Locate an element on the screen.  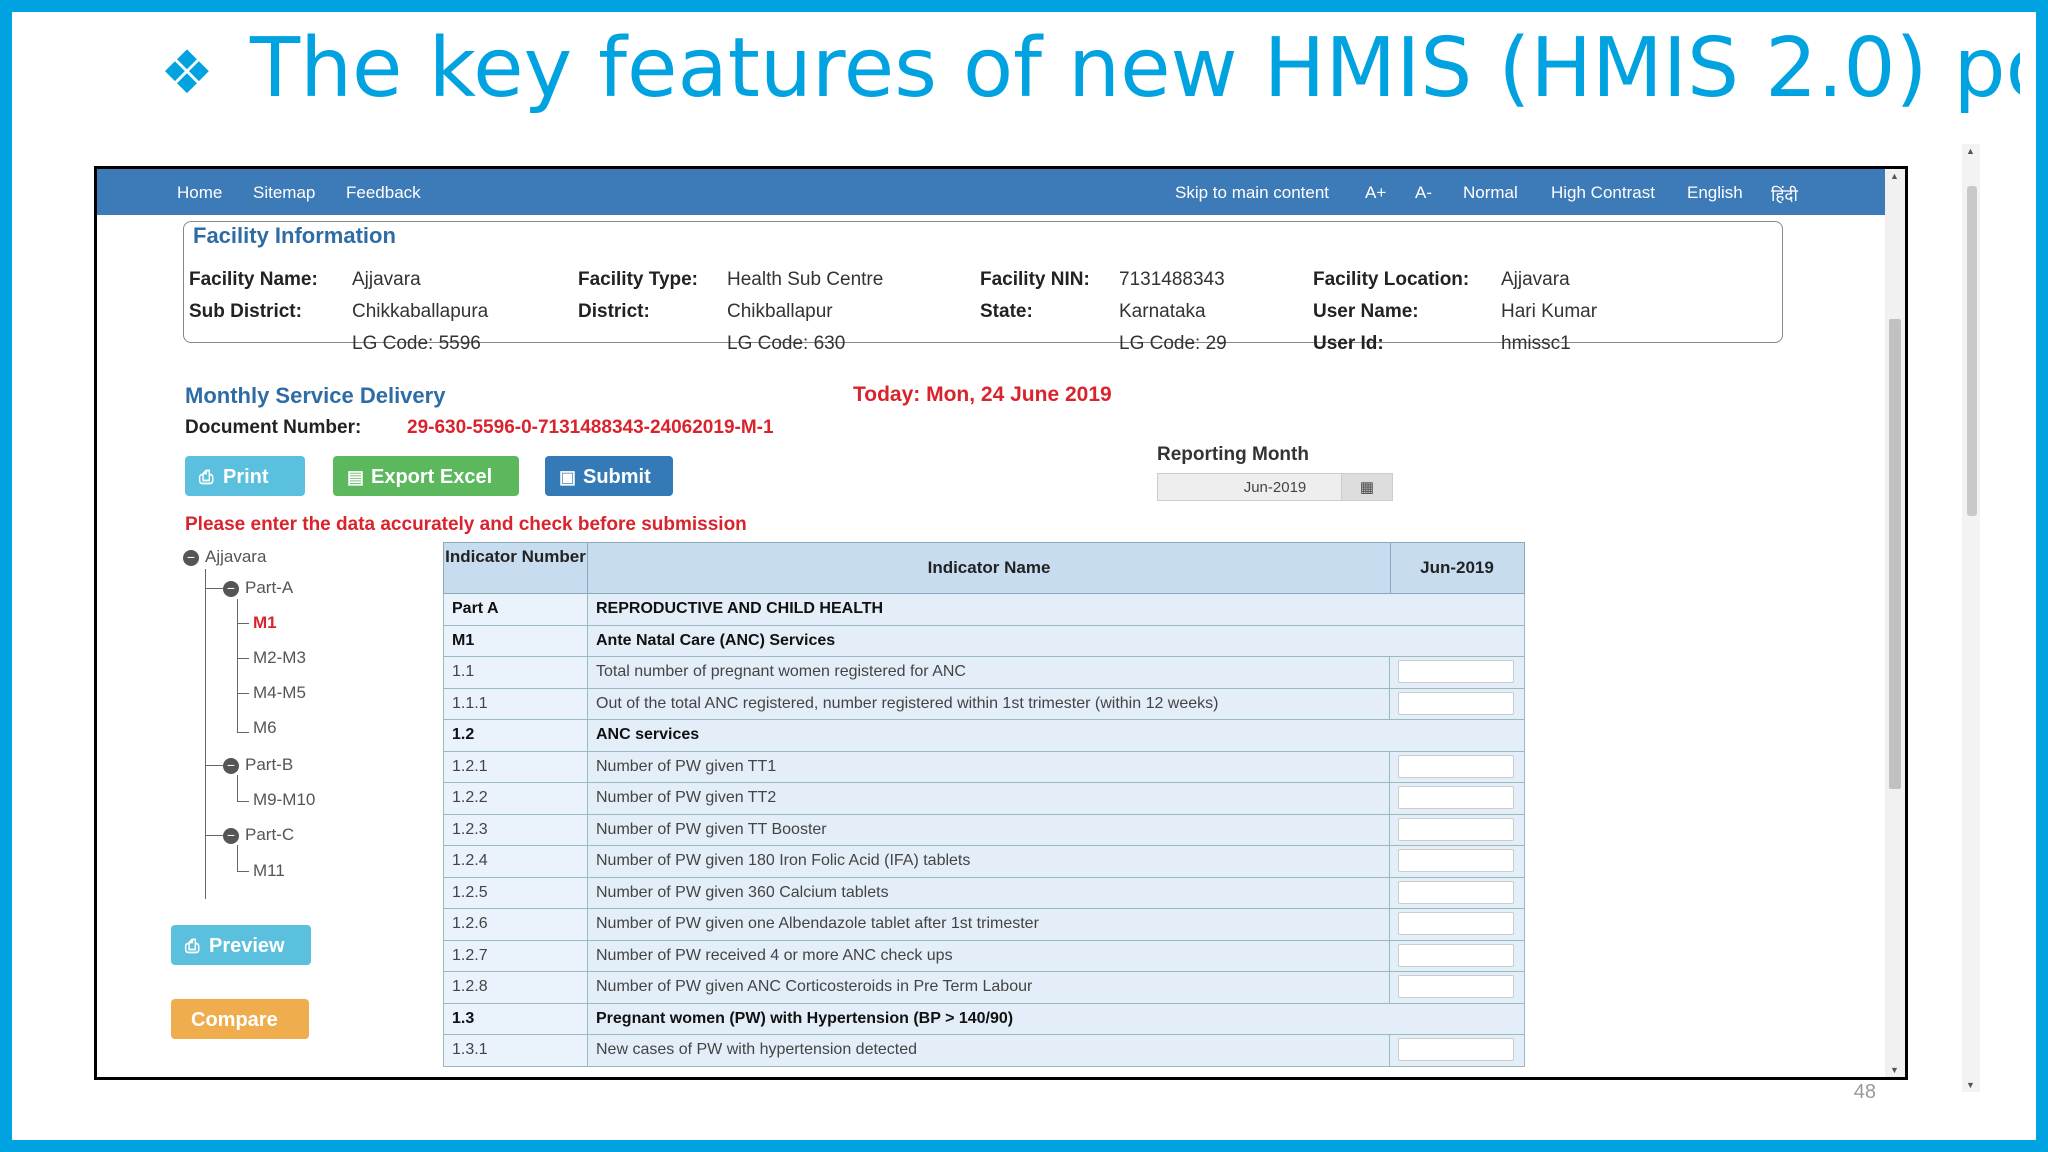
tree-item-m4-m5: M4-M5 is located at coordinates (279, 693).